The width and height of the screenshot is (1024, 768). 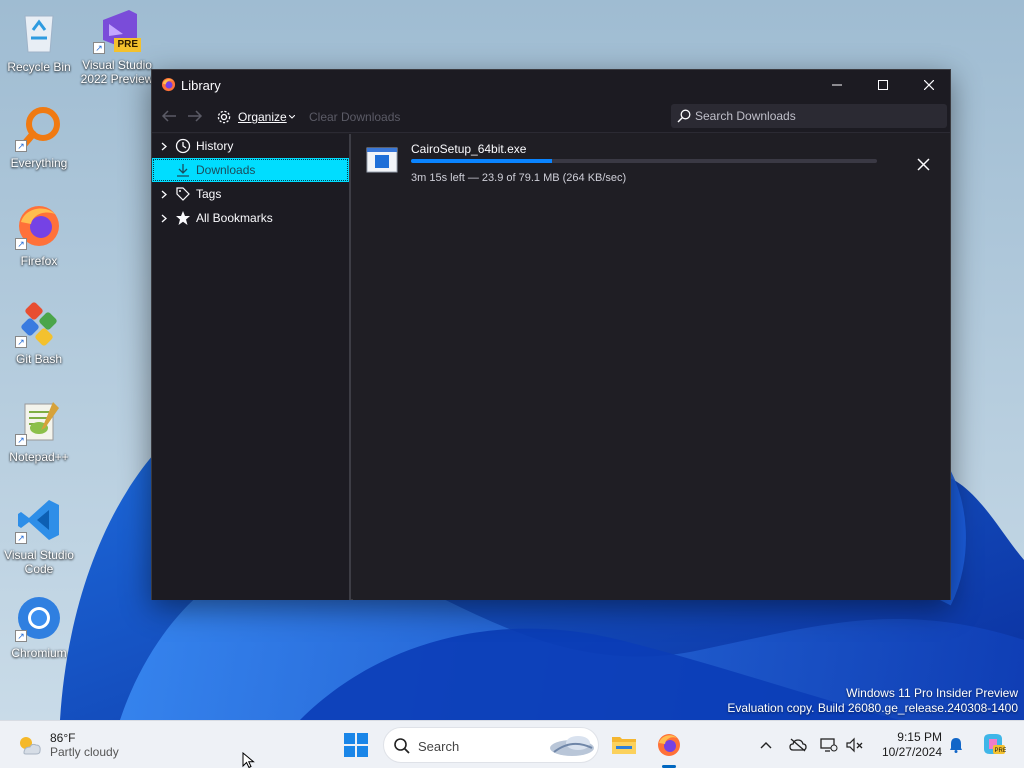 I want to click on clock-time: 9:15 PM, so click(x=919, y=737).